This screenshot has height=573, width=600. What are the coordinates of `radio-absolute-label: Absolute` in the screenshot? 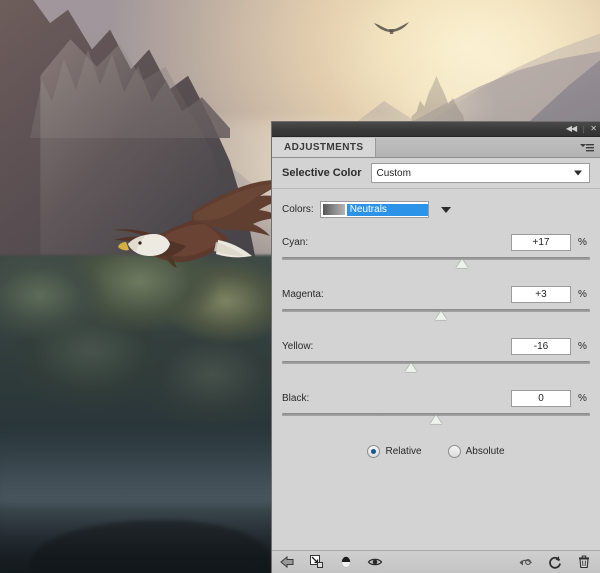 It's located at (485, 451).